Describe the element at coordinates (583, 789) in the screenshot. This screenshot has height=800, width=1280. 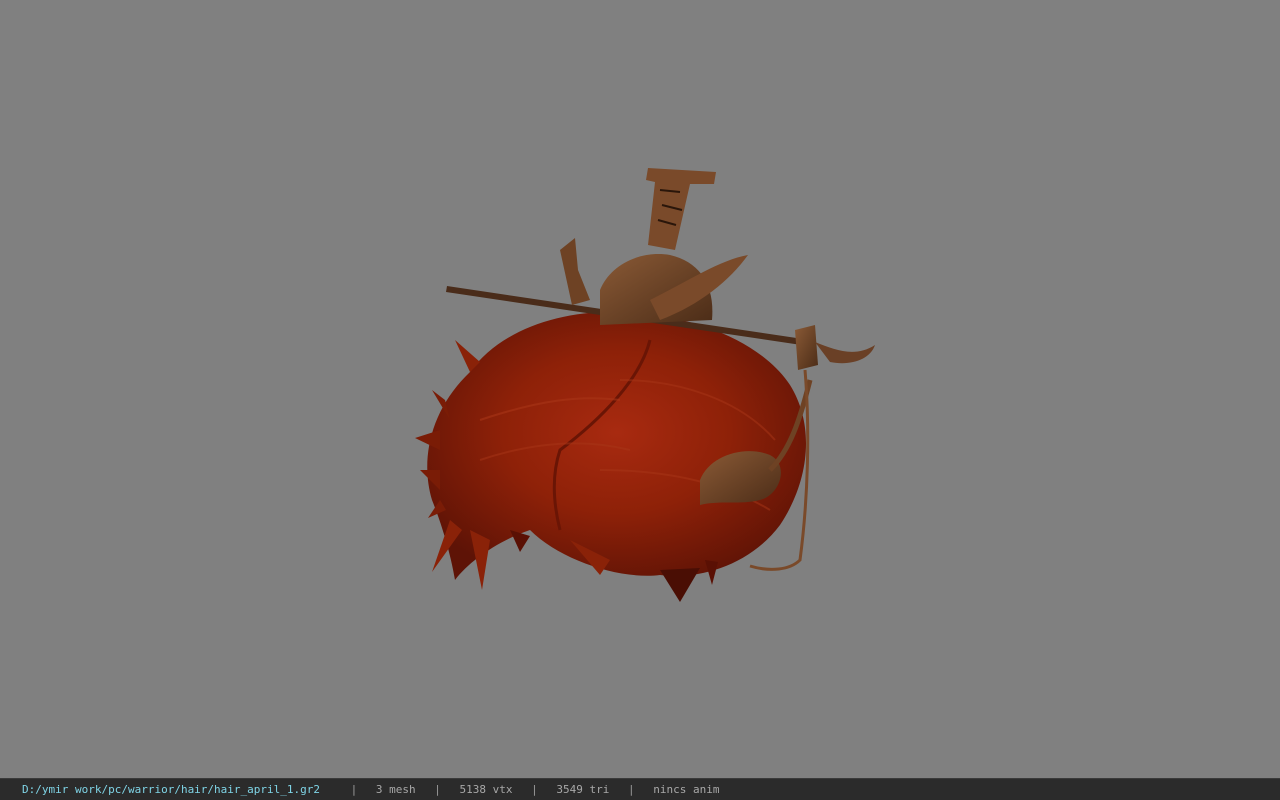
I see `triangle-count: 3549 tri` at that location.